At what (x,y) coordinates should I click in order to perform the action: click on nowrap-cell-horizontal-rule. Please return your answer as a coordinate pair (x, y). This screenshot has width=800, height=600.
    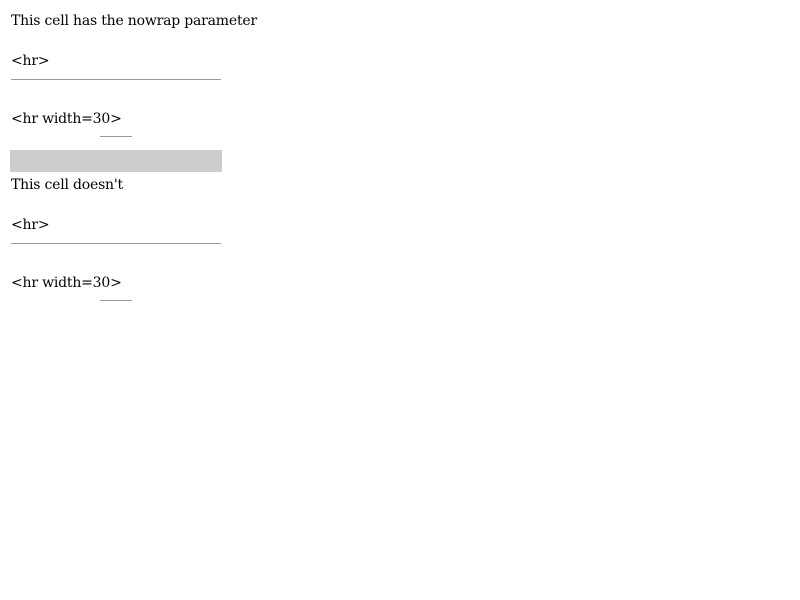
    Looking at the image, I should click on (116, 79).